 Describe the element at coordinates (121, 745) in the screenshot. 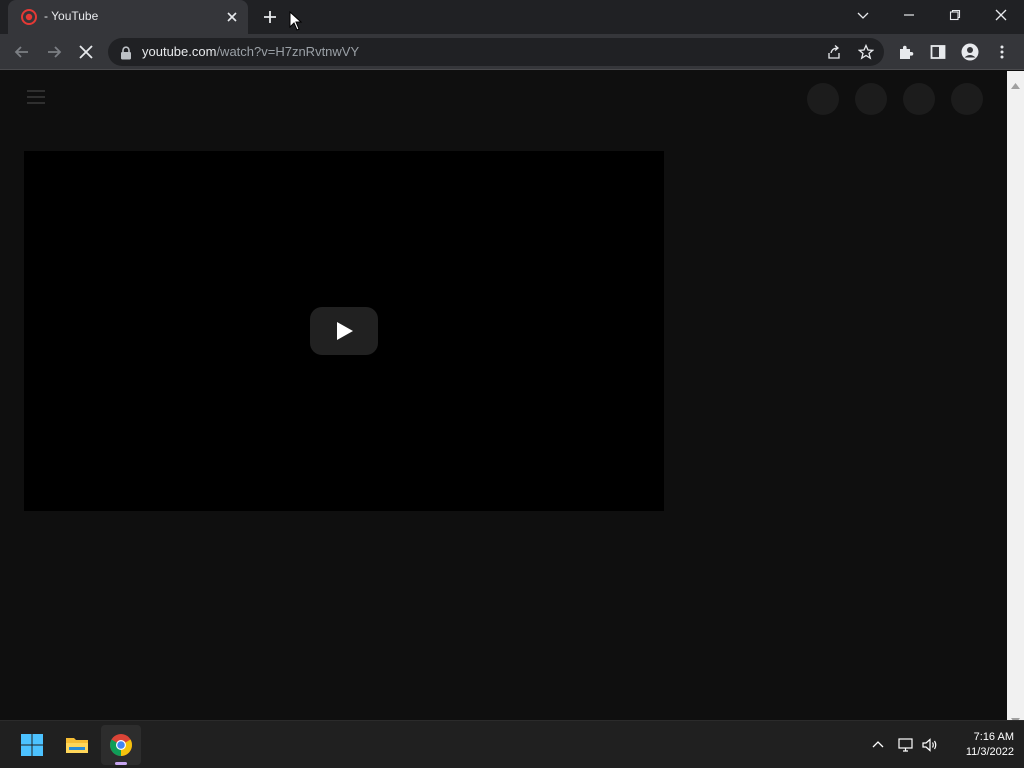

I see `chrome-icon` at that location.